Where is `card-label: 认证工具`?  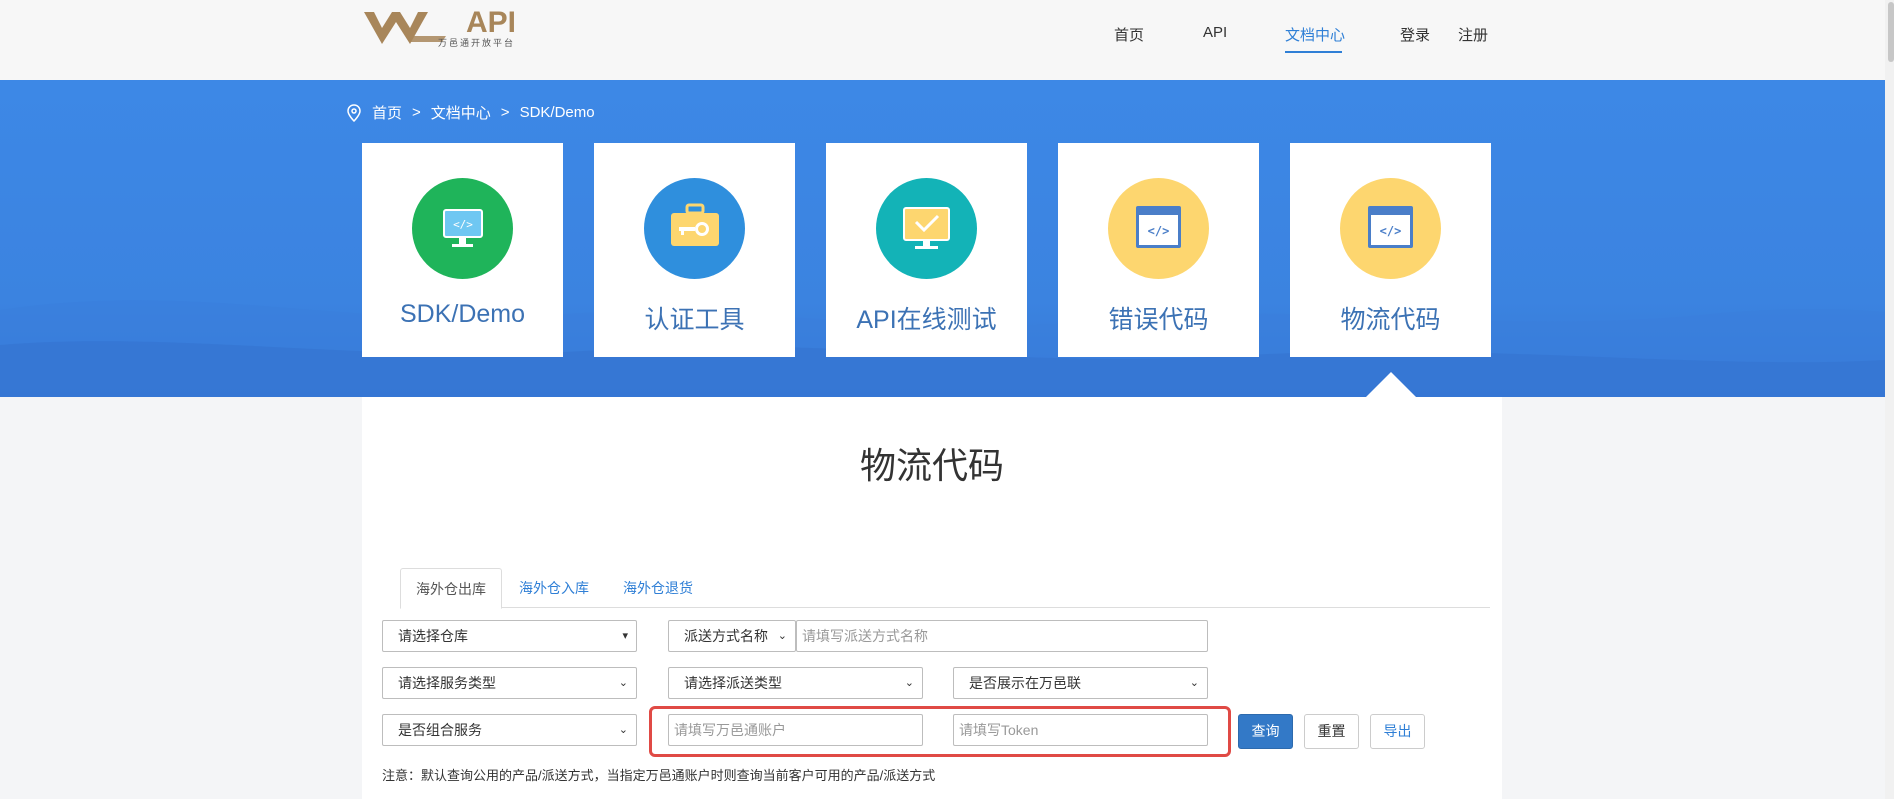 card-label: 认证工具 is located at coordinates (694, 320).